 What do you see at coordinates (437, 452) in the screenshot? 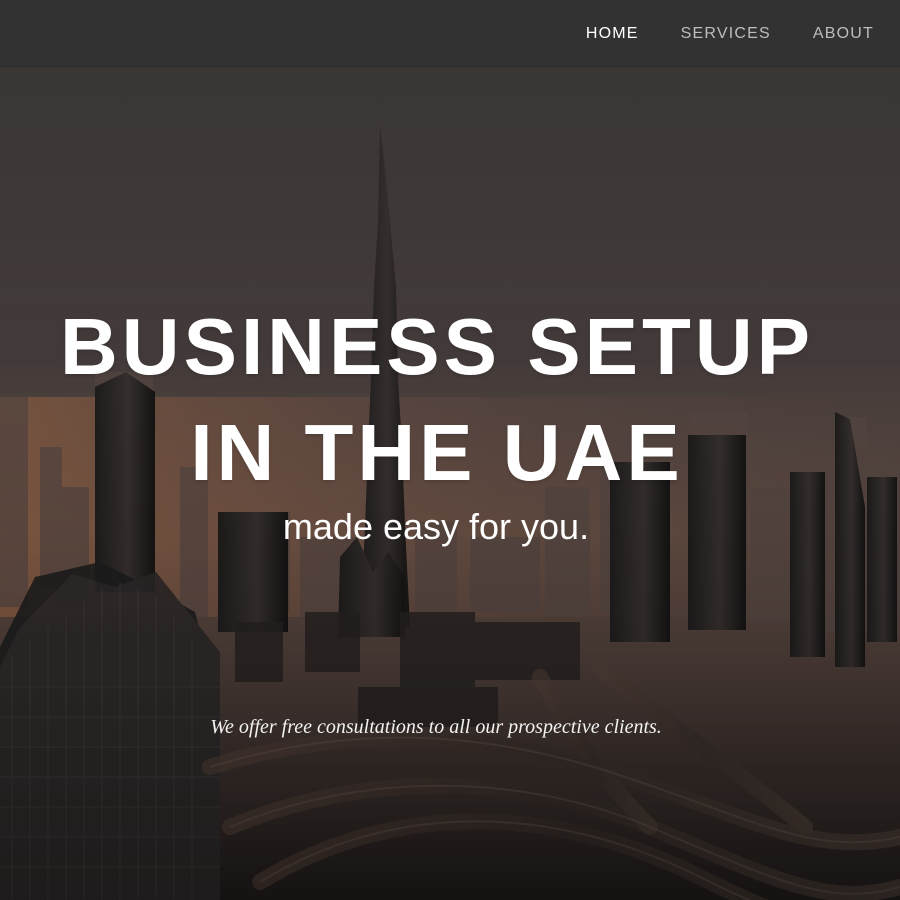
I see `hero-headline-line-2: IN THE UAE` at bounding box center [437, 452].